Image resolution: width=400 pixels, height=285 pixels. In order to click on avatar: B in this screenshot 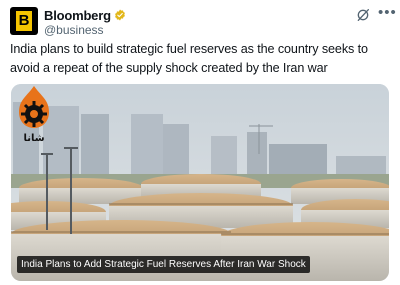, I will do `click(24, 21)`.